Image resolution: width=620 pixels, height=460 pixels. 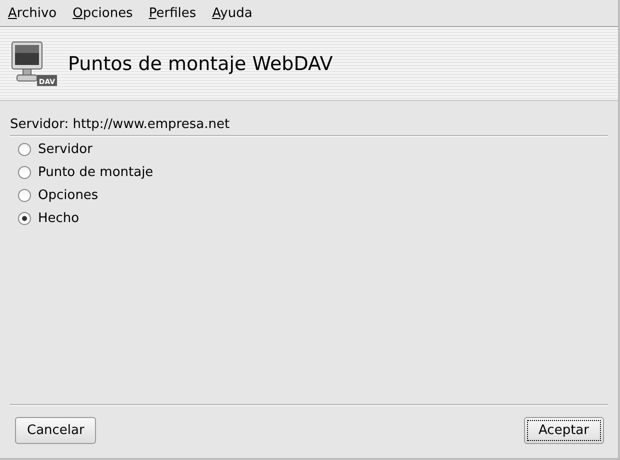 I want to click on menu-item: Ayuda, so click(x=232, y=13).